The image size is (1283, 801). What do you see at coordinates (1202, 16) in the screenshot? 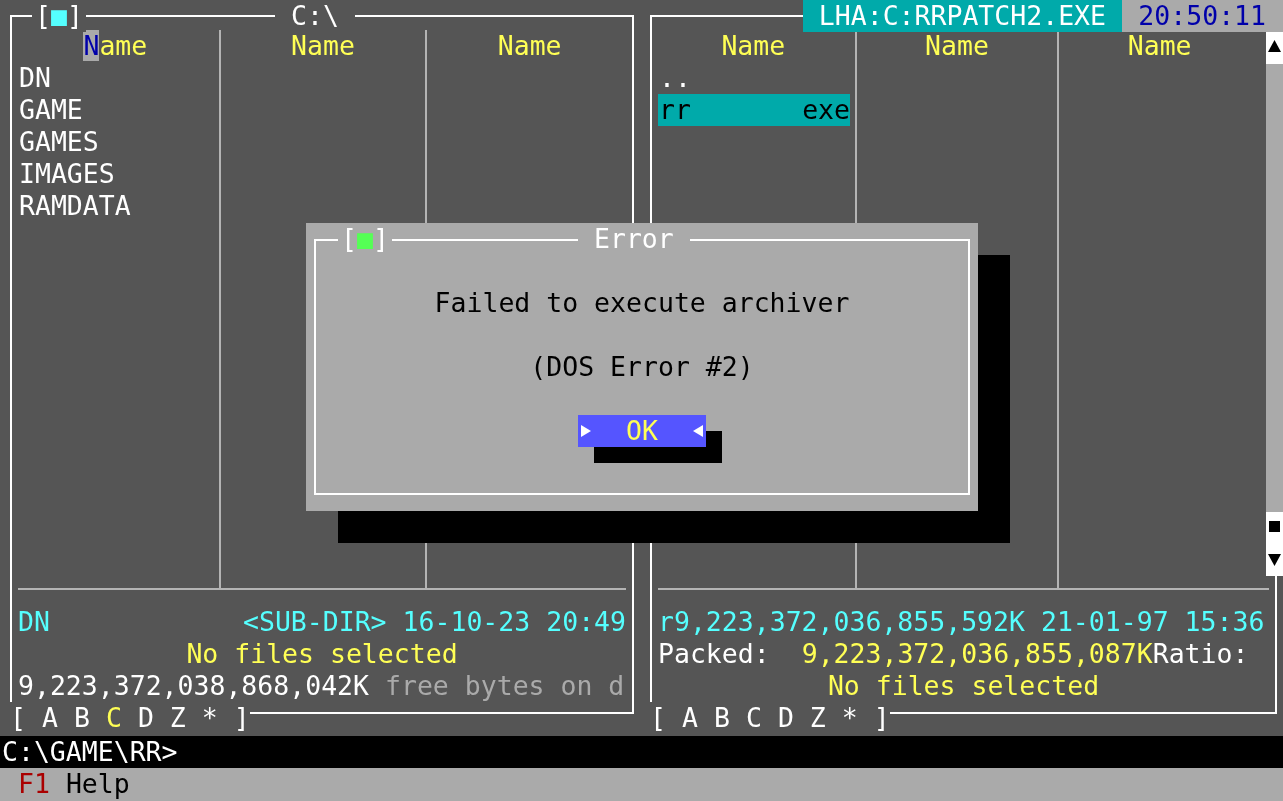
I see `clock: 20:50:11` at bounding box center [1202, 16].